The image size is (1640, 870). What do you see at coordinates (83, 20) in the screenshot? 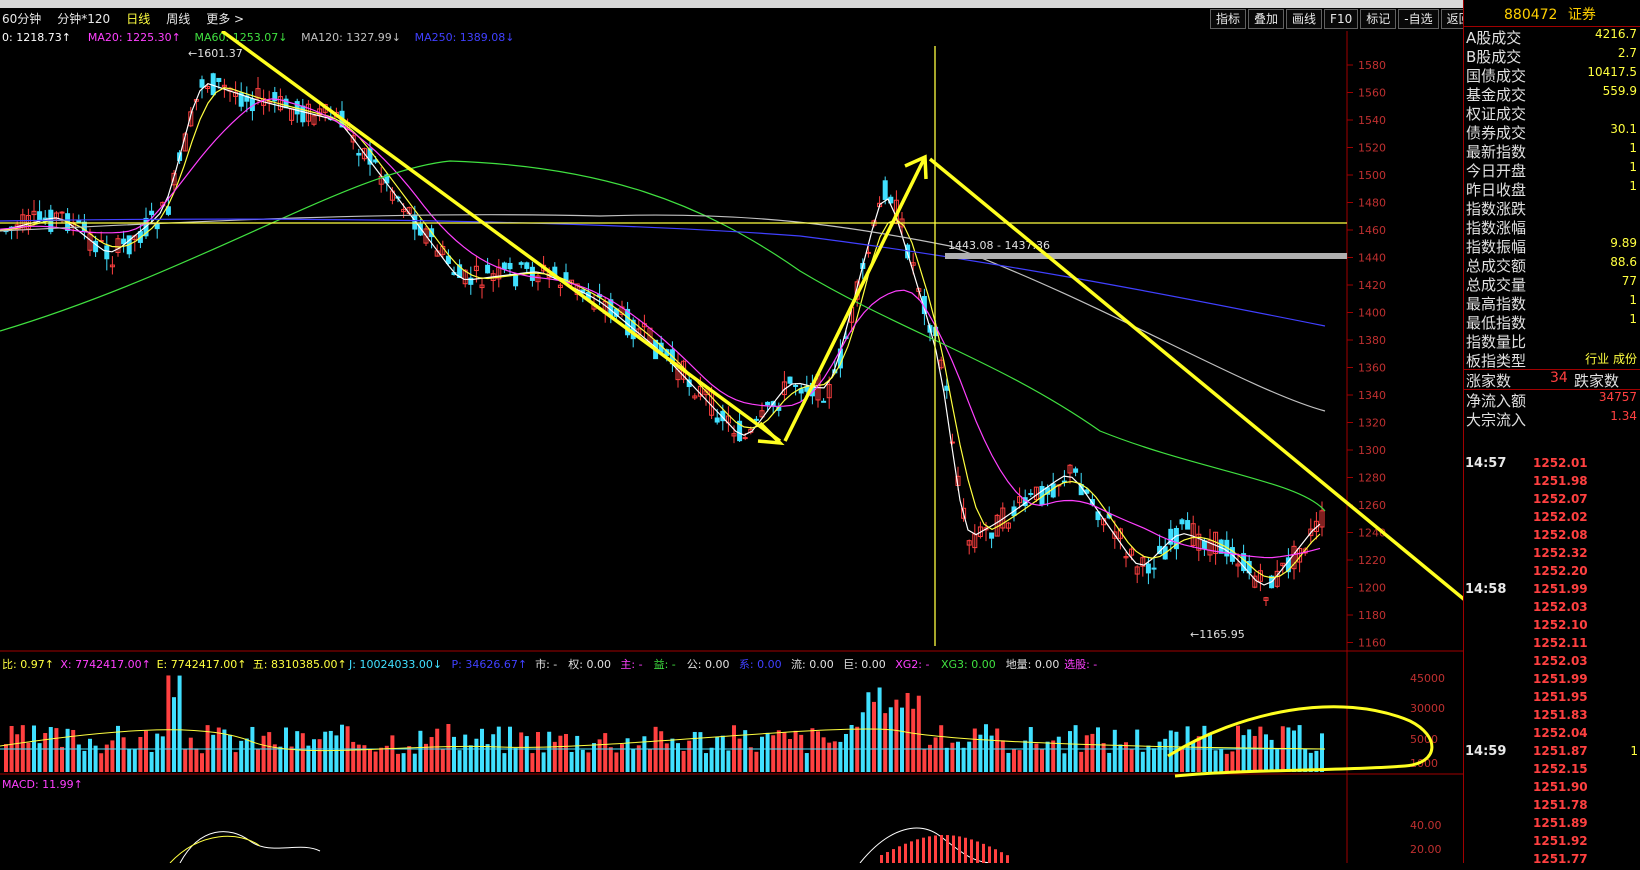
I see `tab-minute120: 分钟*120` at bounding box center [83, 20].